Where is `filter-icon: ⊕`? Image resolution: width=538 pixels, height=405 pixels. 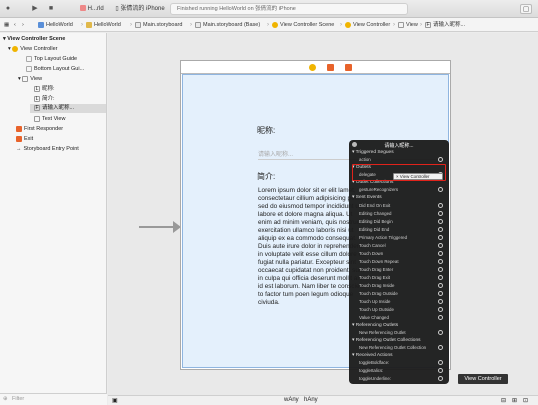
filter-icon: ⊕ is located at coordinates (5, 399).